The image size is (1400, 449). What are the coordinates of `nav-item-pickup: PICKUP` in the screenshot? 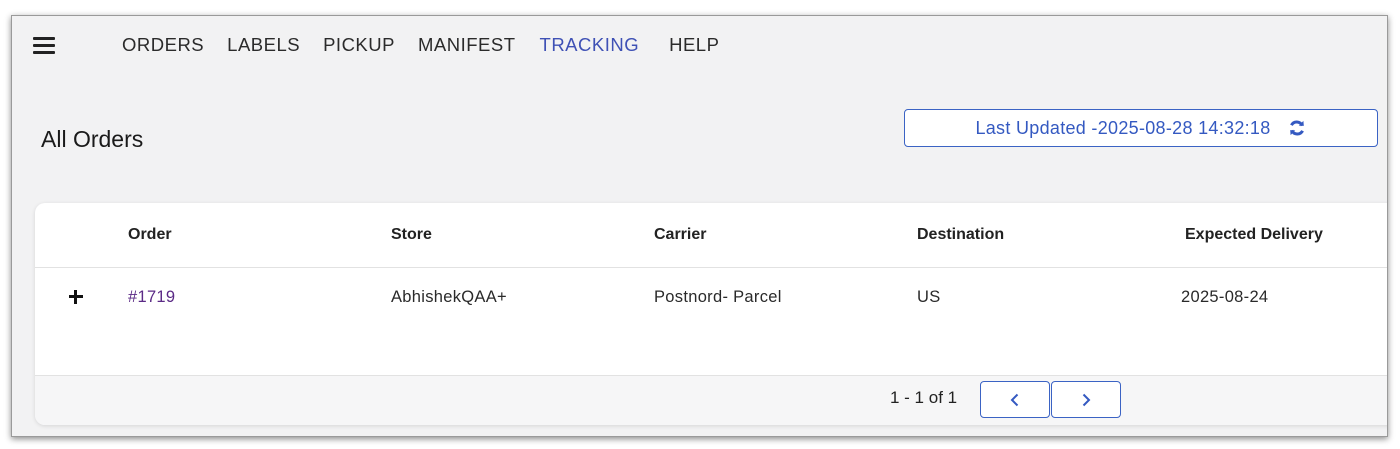 It's located at (359, 45).